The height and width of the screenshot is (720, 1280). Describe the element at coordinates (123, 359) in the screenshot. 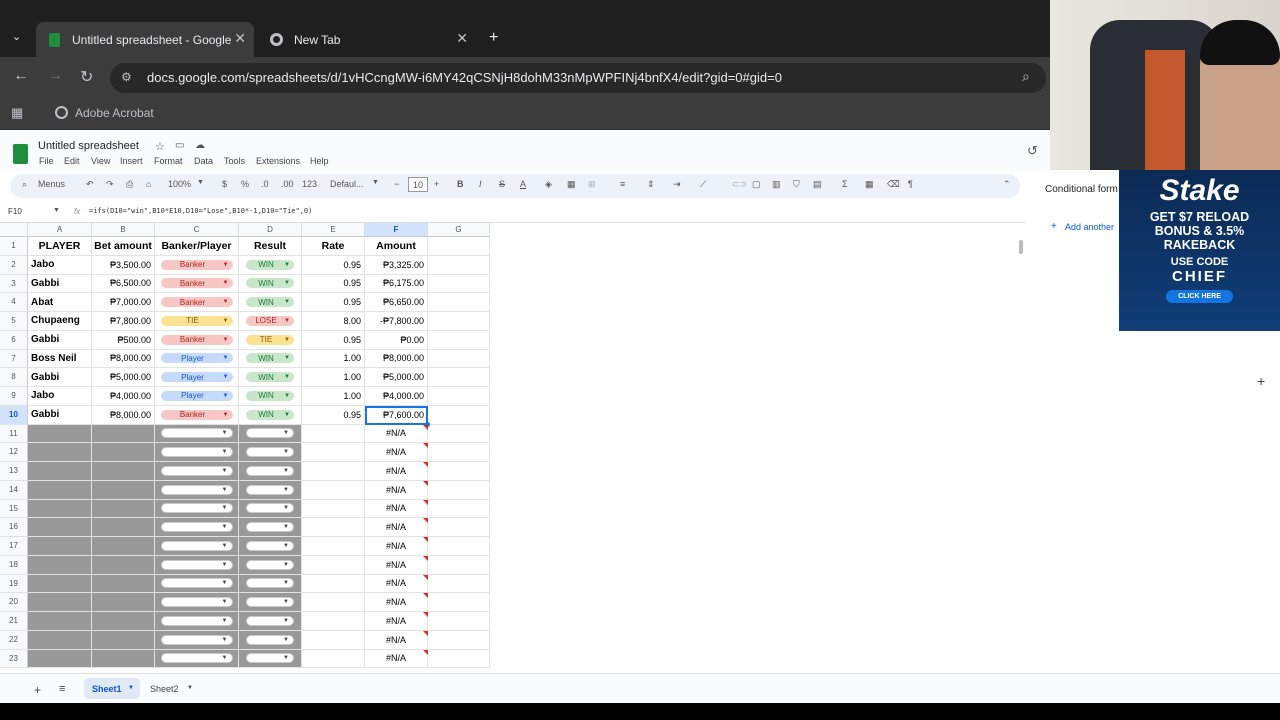

I see `cell-bet-amount: ₱8,000.00` at that location.